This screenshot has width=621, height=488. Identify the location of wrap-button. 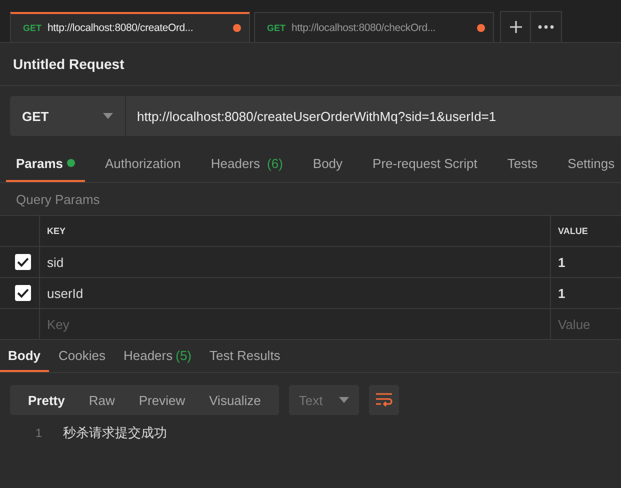
(383, 400).